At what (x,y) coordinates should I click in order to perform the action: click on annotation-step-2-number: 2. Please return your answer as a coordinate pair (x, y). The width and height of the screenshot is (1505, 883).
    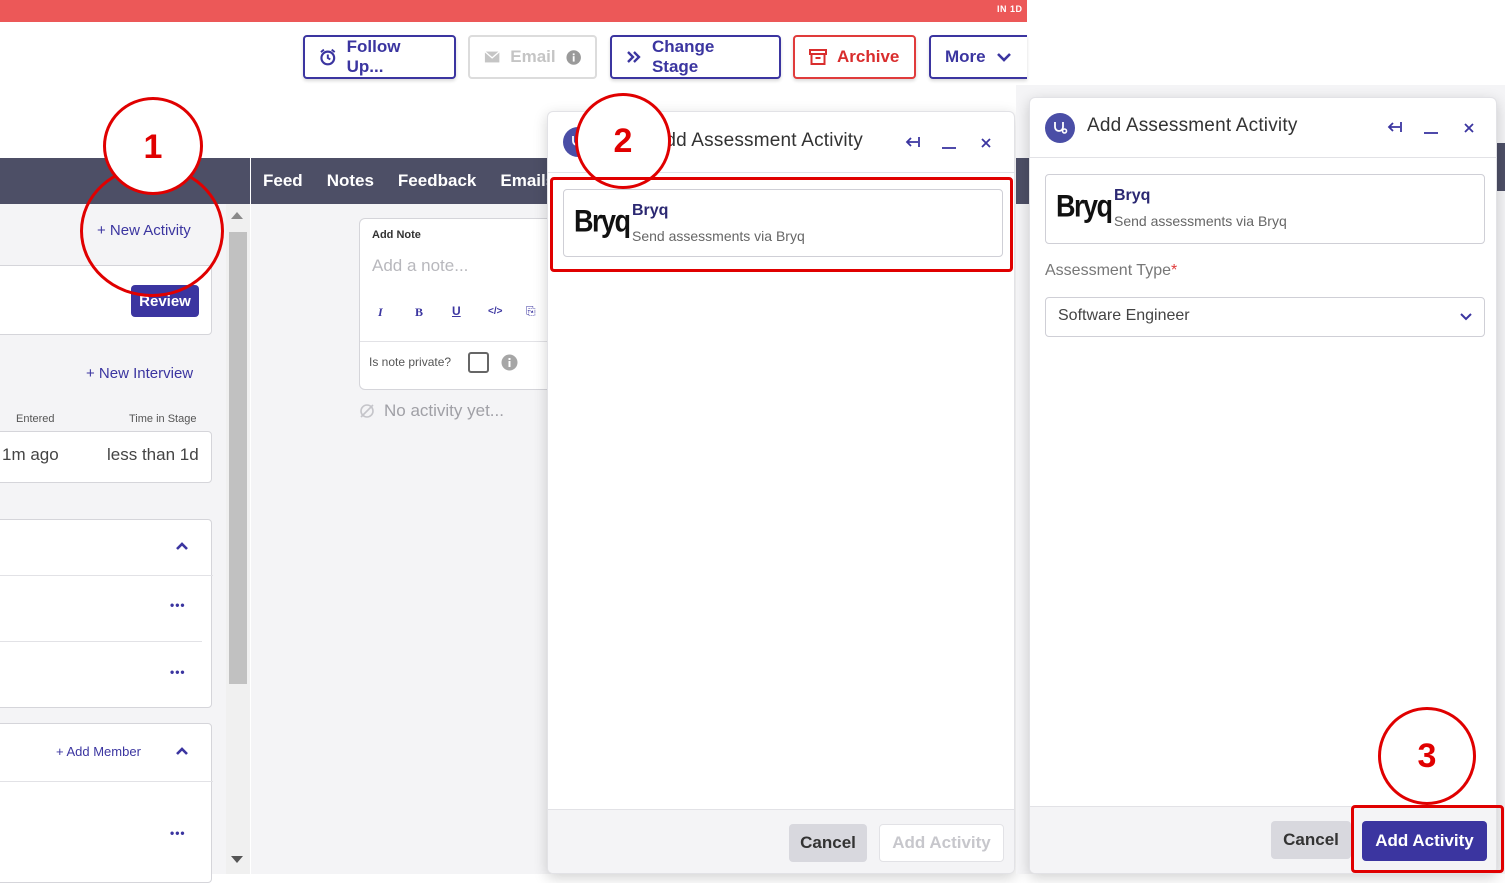
    Looking at the image, I should click on (623, 141).